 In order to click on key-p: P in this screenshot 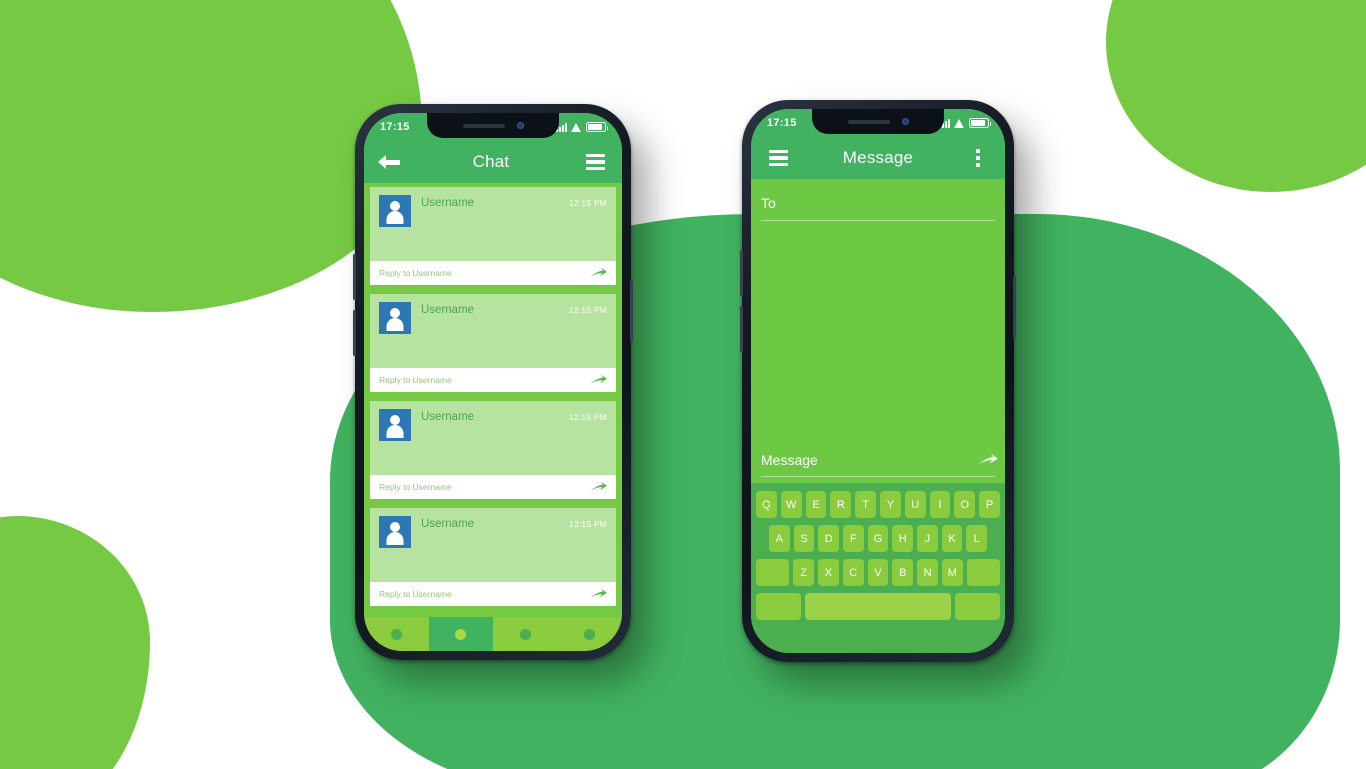, I will do `click(989, 504)`.